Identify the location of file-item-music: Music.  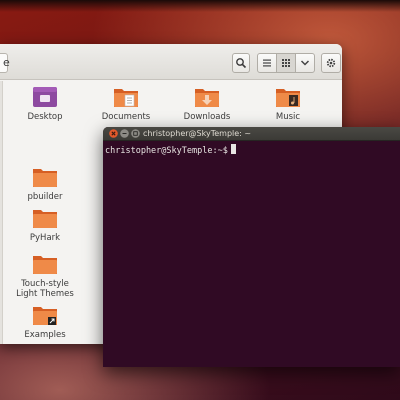
(288, 103).